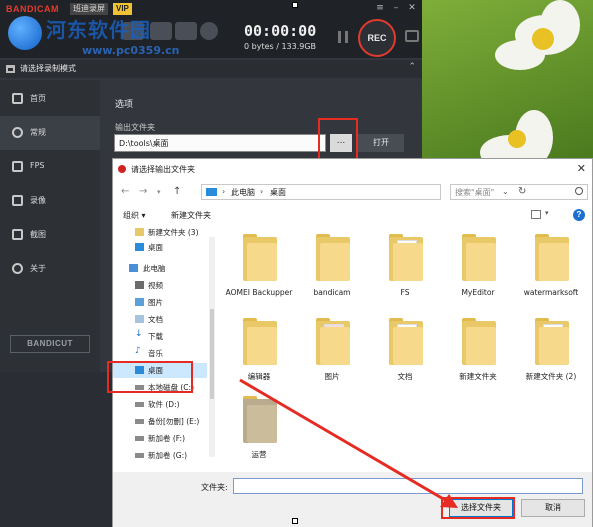 The height and width of the screenshot is (527, 593). I want to click on folder-item: 运营, so click(259, 432).